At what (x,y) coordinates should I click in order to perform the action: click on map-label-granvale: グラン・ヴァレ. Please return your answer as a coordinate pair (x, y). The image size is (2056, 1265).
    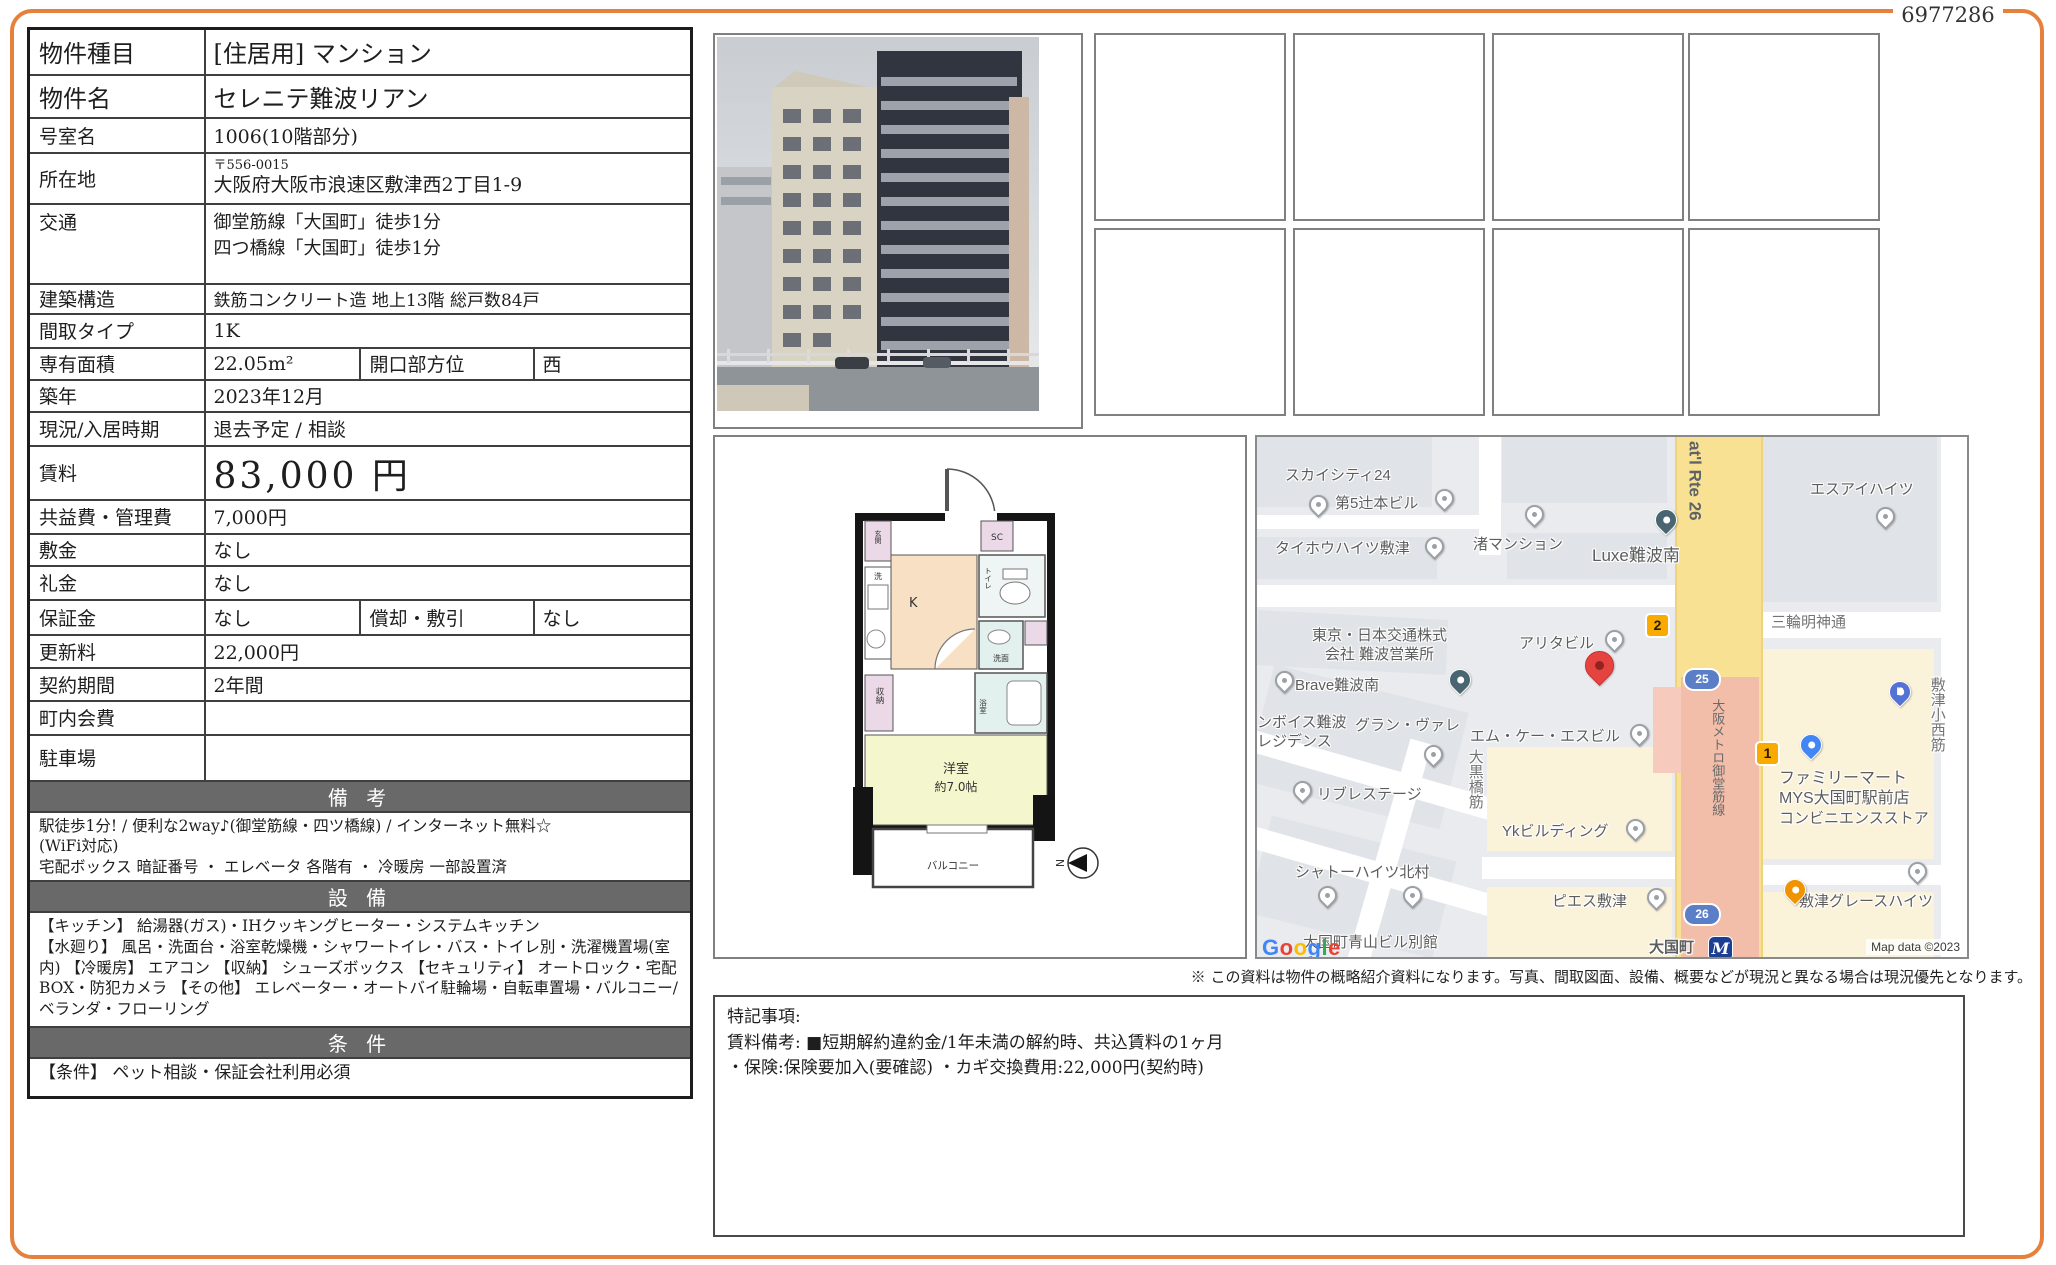
    Looking at the image, I should click on (1408, 725).